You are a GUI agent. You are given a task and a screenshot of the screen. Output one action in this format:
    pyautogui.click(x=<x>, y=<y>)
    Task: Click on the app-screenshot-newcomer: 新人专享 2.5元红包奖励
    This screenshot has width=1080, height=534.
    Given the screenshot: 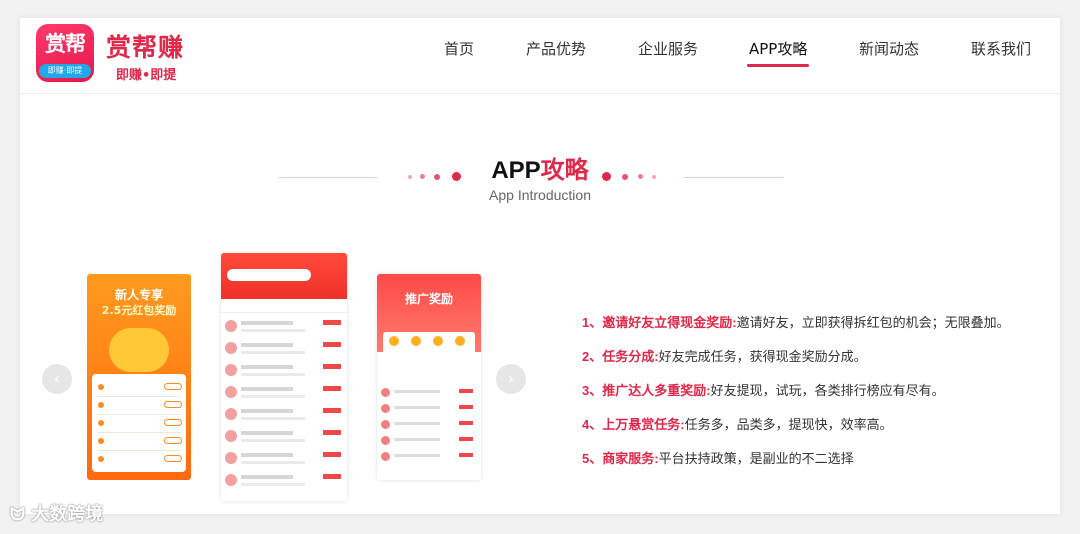 What is the action you would take?
    pyautogui.click(x=139, y=377)
    